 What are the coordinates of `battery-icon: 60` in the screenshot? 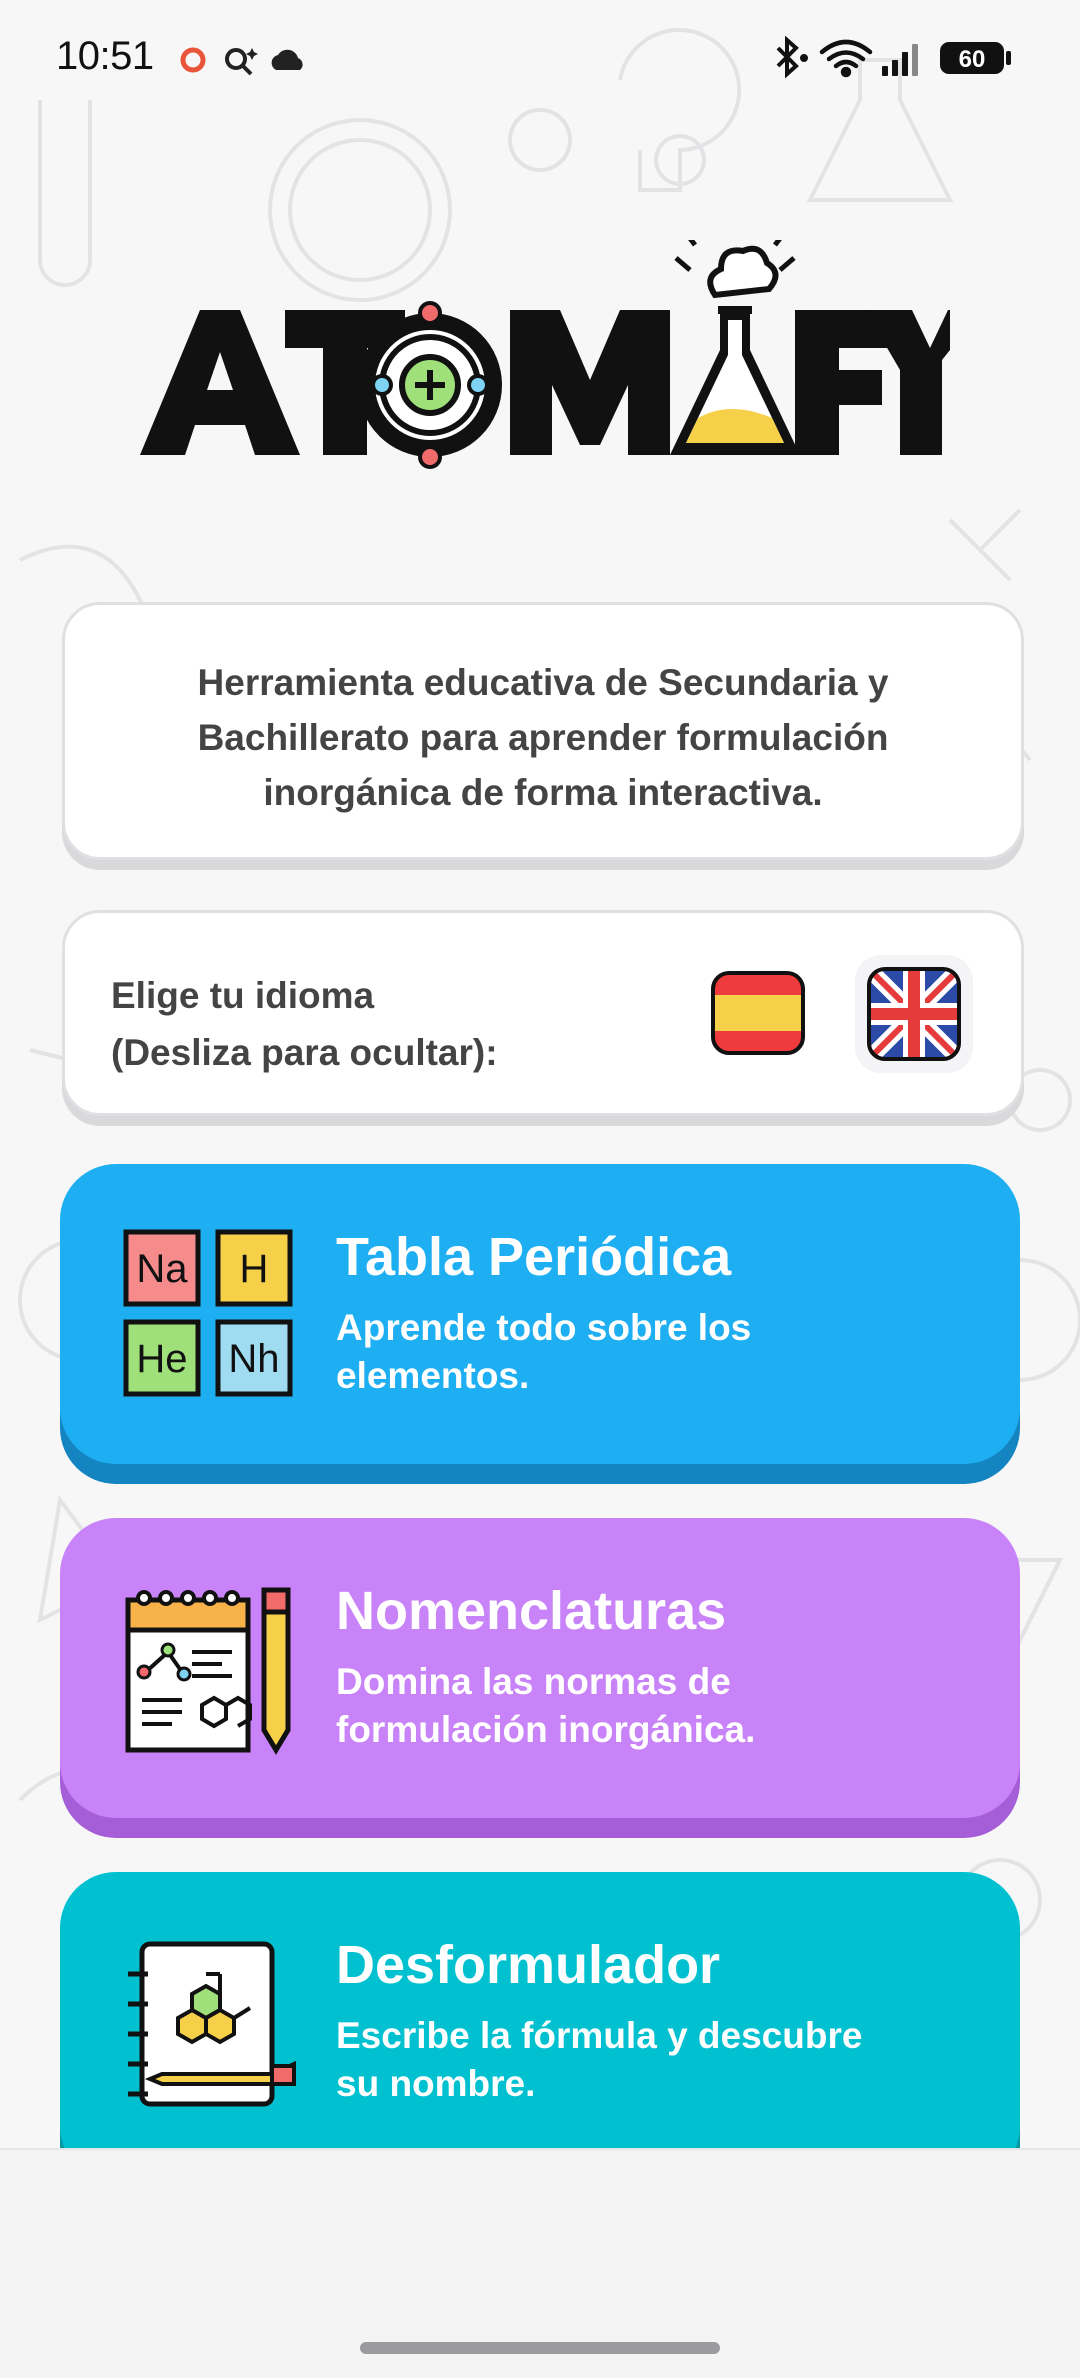 It's located at (975, 58).